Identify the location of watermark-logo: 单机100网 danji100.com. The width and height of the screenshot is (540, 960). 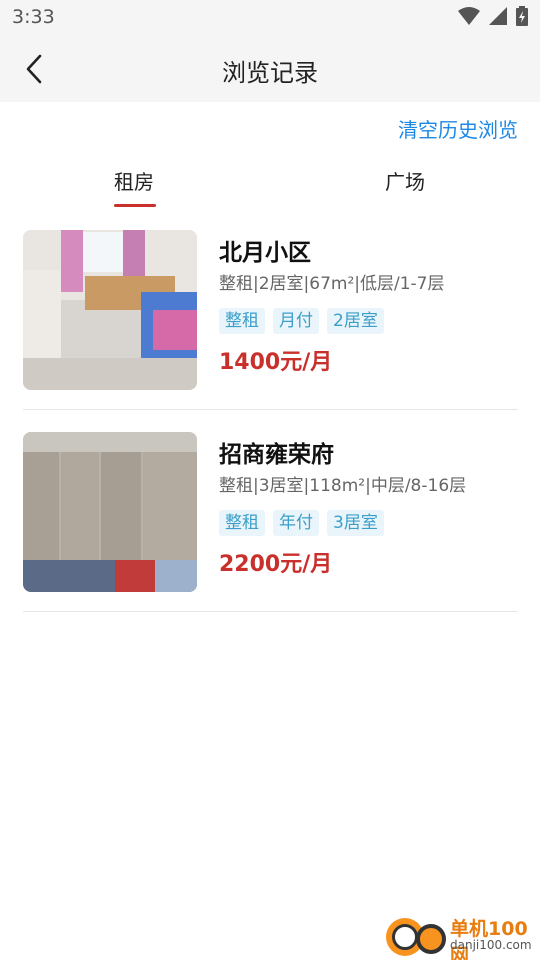
(461, 936).